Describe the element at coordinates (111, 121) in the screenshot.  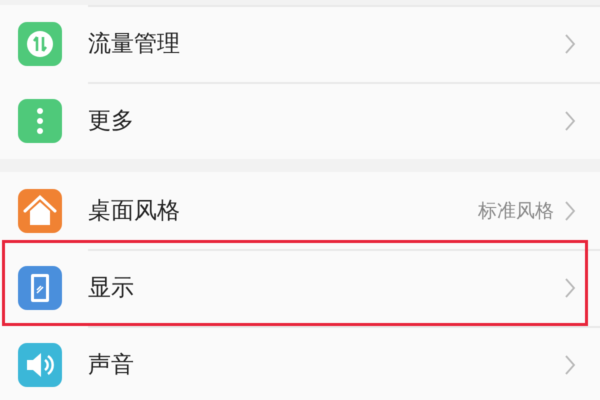
I see `setting-label: 更多` at that location.